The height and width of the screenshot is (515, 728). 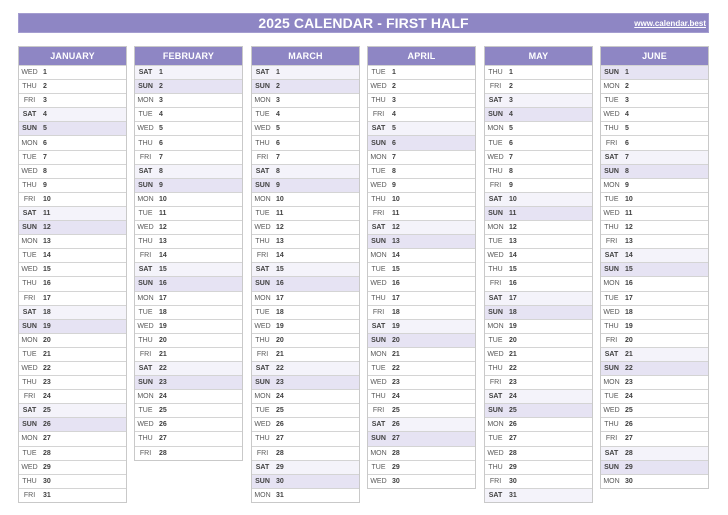 What do you see at coordinates (421, 382) in the screenshot?
I see `day-row: WED 23` at bounding box center [421, 382].